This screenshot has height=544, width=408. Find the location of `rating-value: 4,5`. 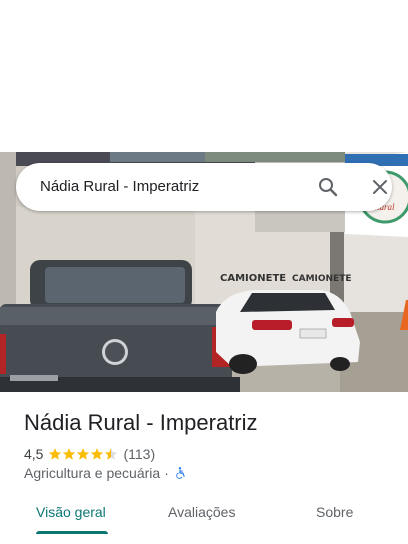

rating-value: 4,5 is located at coordinates (34, 454).